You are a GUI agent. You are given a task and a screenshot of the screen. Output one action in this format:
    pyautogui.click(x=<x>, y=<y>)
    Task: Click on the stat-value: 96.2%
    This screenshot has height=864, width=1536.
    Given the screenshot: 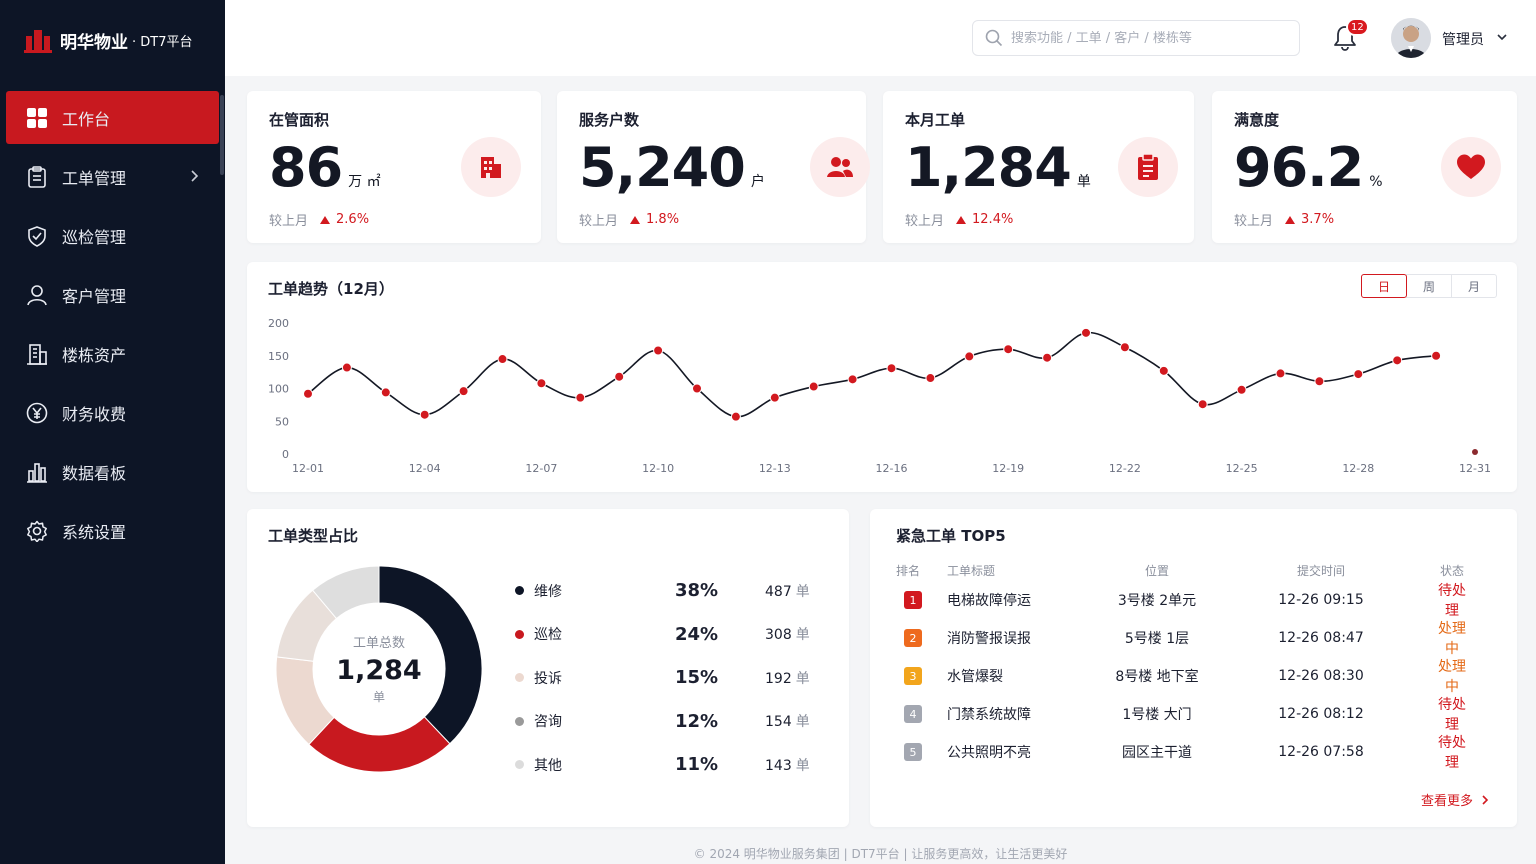 What is the action you would take?
    pyautogui.click(x=1308, y=175)
    